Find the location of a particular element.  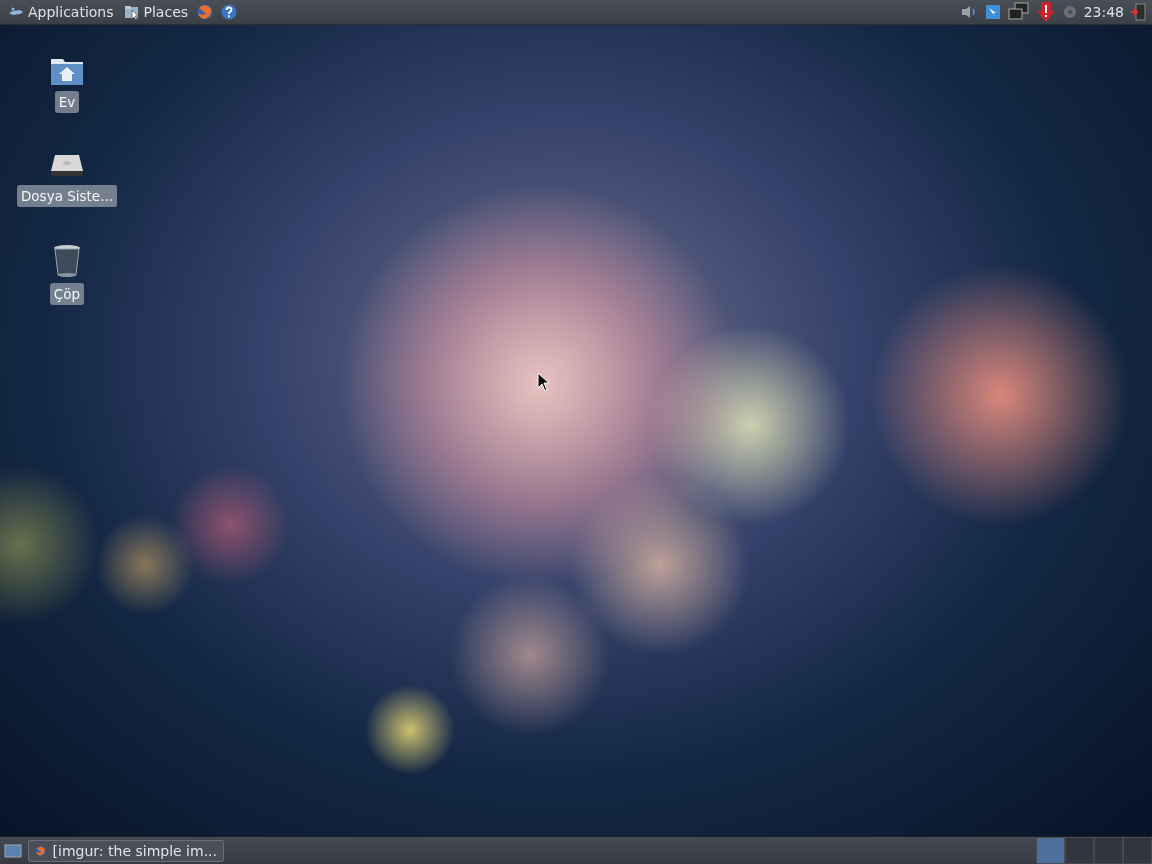

disc-icon is located at coordinates (1069, 12).